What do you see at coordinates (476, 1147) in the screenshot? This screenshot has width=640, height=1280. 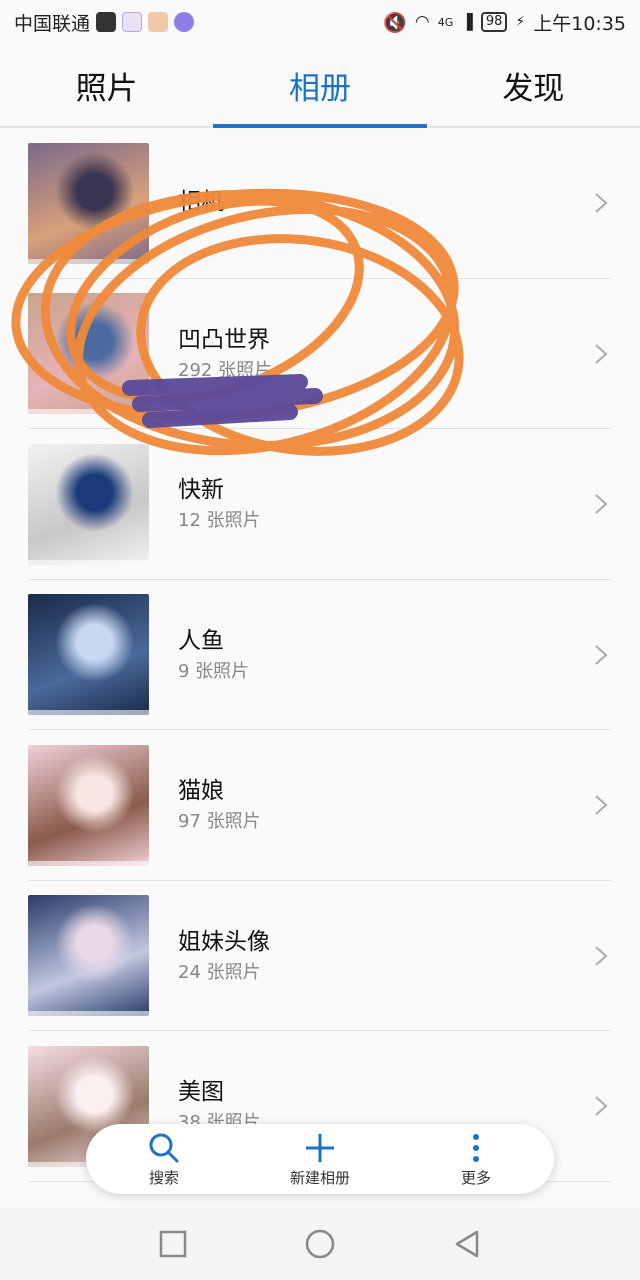 I see `more-vertical-icon` at bounding box center [476, 1147].